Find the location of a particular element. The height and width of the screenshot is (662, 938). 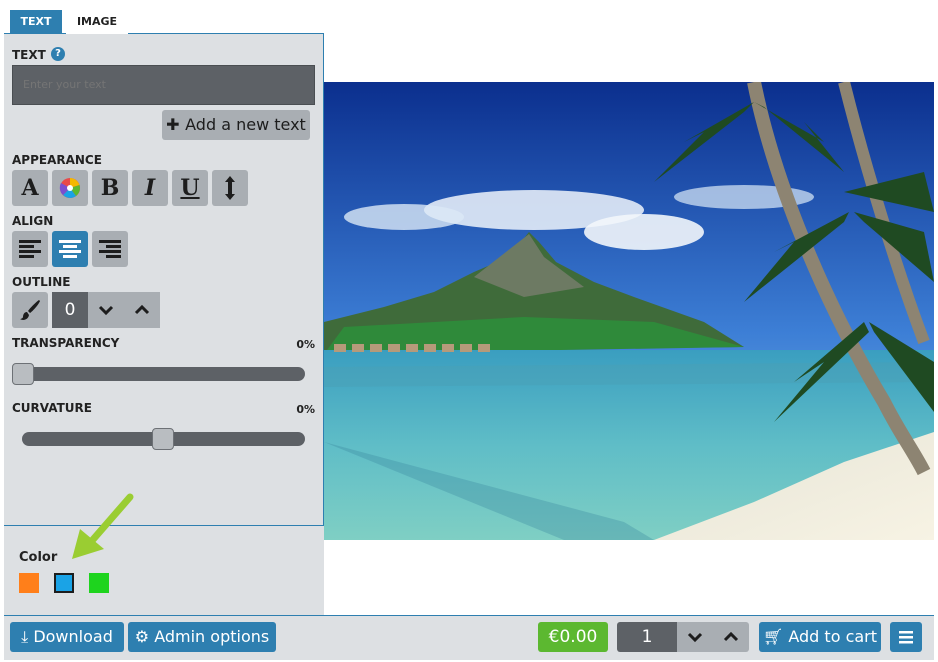

italic-button: I is located at coordinates (150, 188).